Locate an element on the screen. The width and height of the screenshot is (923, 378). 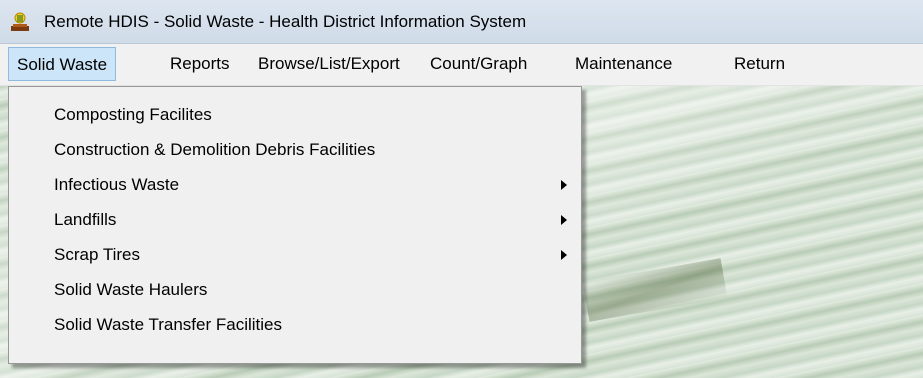
menu-item-label: Solid Waste Transfer Facilities is located at coordinates (168, 324).